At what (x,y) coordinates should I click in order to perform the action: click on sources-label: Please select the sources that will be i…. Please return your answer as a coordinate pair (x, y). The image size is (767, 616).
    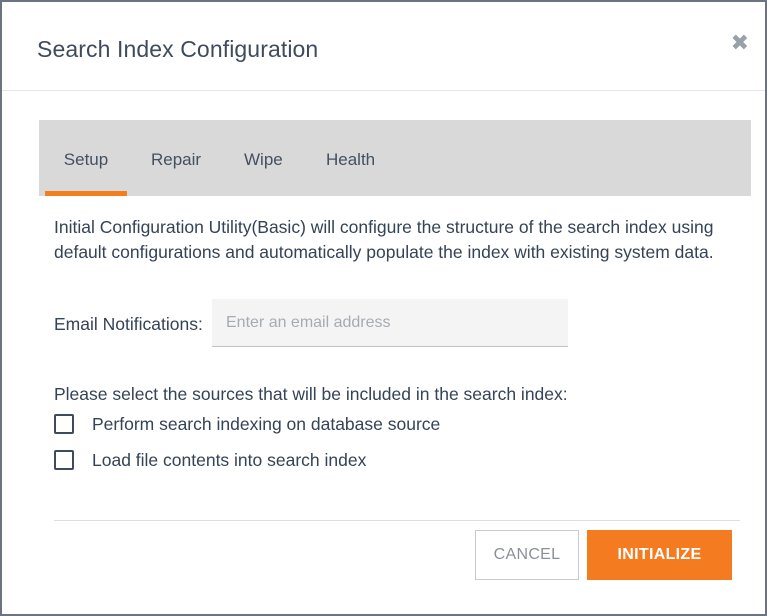
    Looking at the image, I should click on (311, 394).